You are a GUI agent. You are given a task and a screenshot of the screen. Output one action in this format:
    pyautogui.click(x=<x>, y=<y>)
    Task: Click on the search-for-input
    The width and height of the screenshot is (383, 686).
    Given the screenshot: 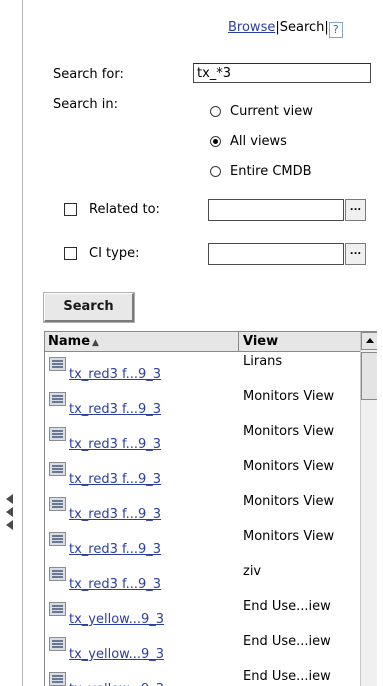 What is the action you would take?
    pyautogui.click(x=282, y=73)
    